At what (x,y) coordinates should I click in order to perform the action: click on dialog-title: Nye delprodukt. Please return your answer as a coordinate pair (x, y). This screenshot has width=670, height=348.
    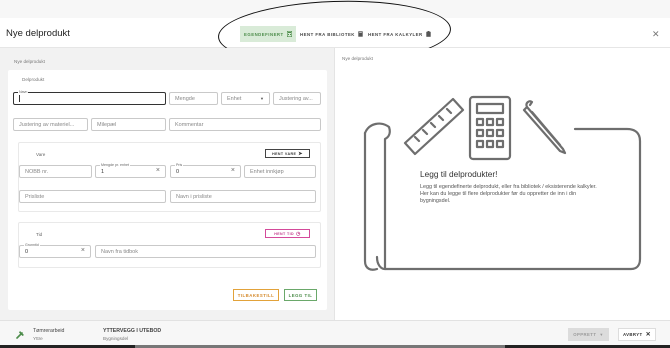
    Looking at the image, I should click on (38, 33).